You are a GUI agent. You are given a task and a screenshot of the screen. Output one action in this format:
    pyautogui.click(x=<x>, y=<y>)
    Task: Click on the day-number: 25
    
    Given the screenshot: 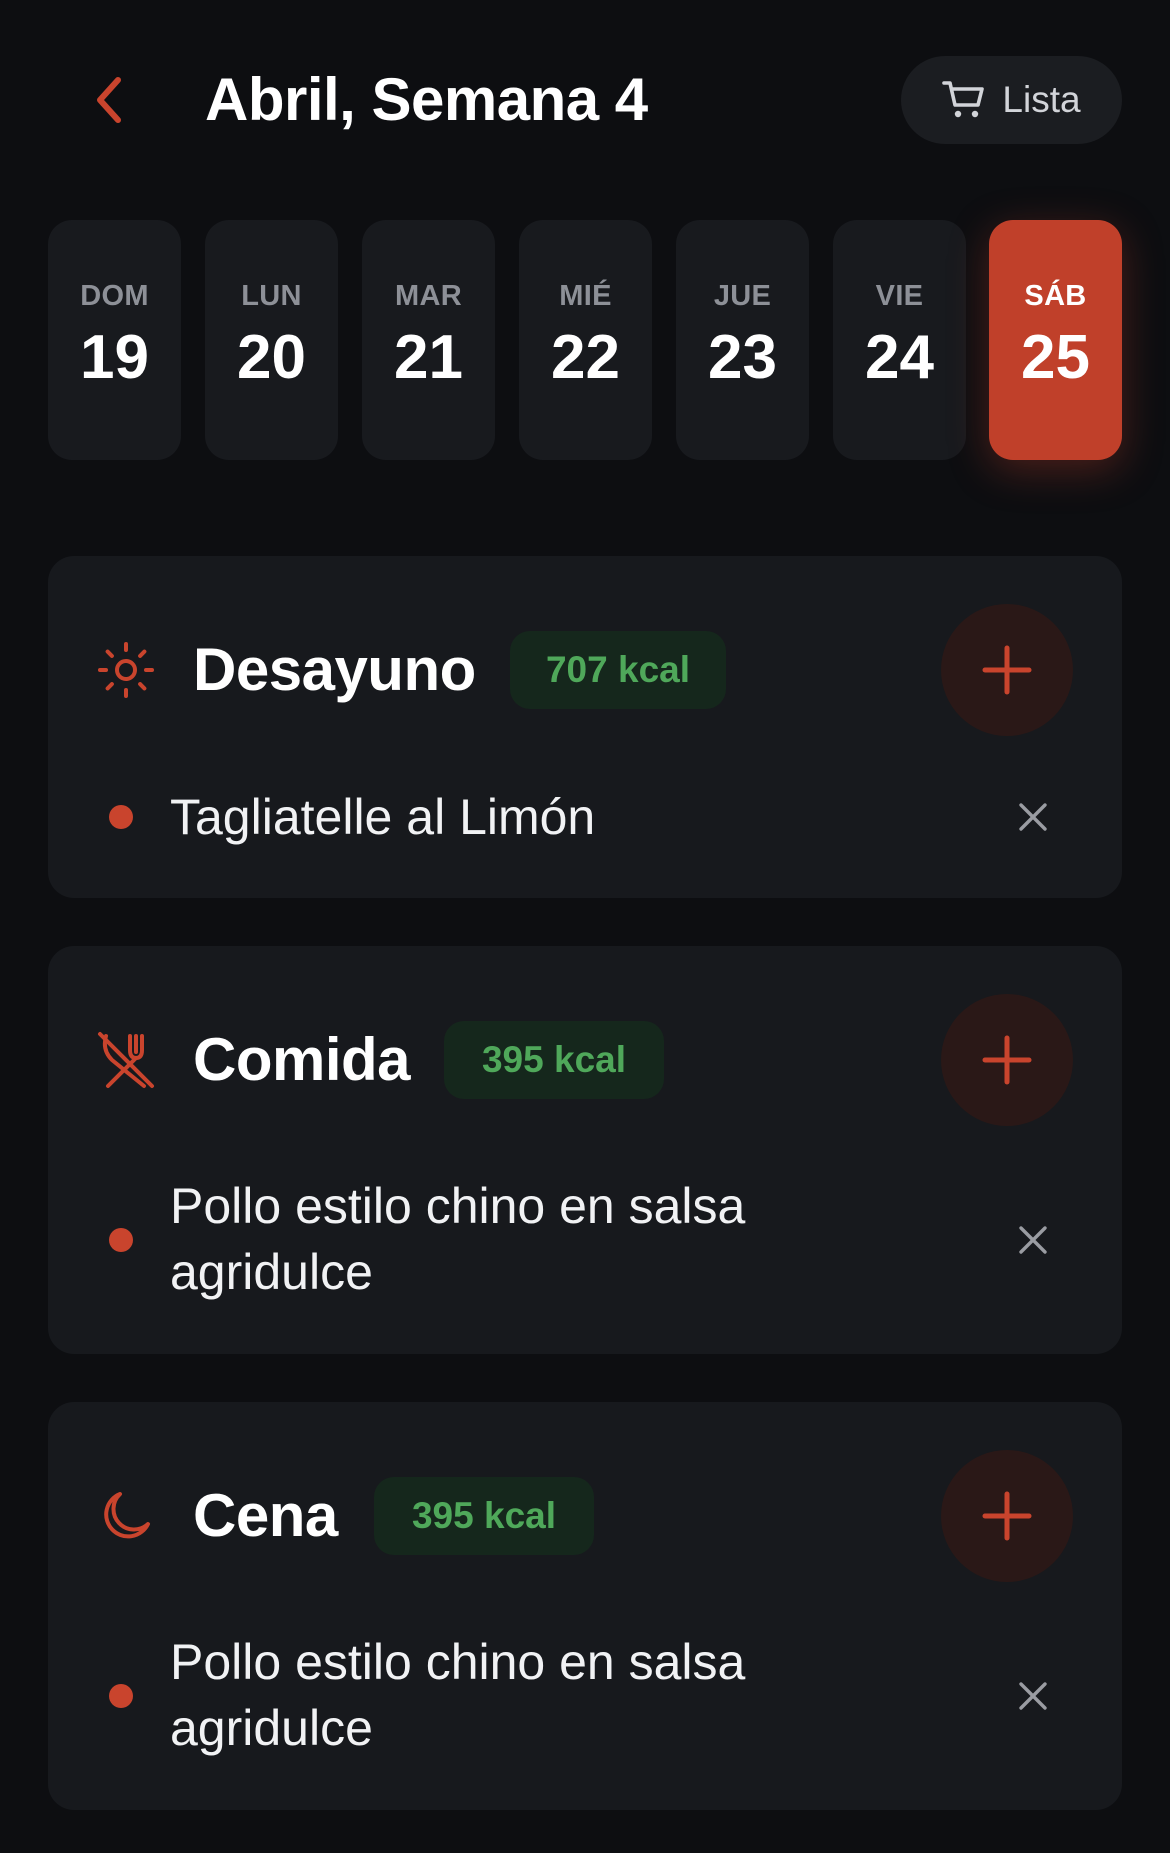 What is the action you would take?
    pyautogui.click(x=1055, y=357)
    